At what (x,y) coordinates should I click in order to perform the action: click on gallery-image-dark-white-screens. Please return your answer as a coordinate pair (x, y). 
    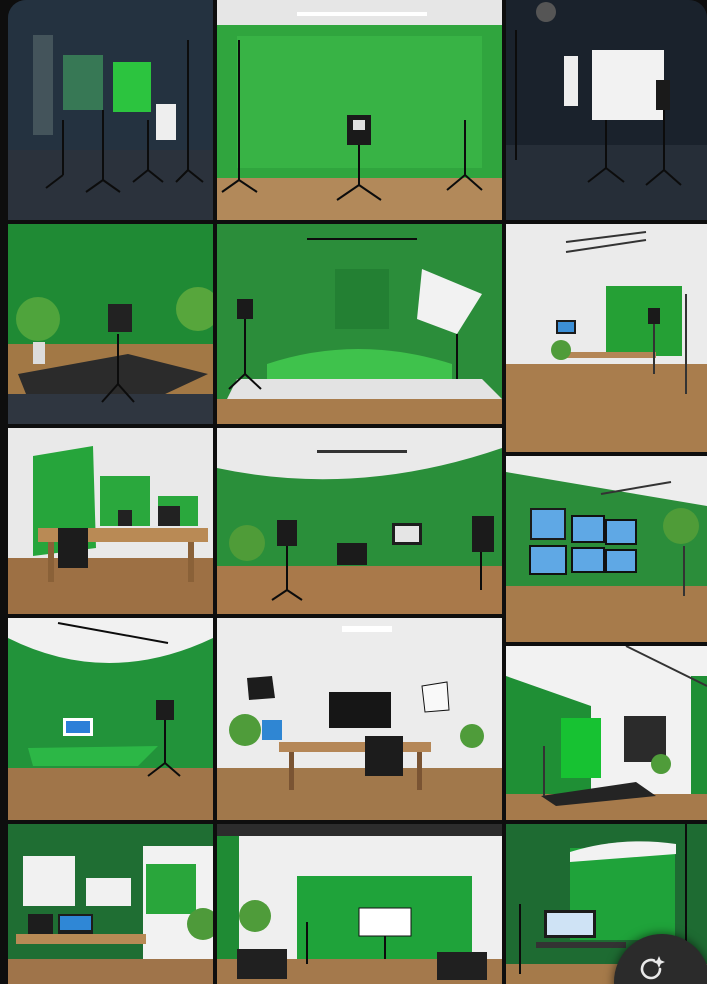
    Looking at the image, I should click on (606, 110).